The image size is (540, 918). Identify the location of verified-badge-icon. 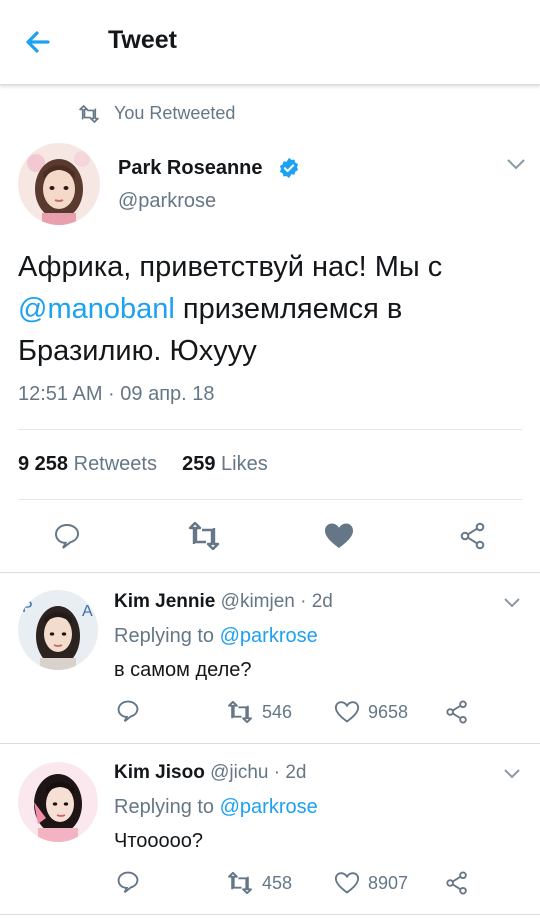
(289, 170).